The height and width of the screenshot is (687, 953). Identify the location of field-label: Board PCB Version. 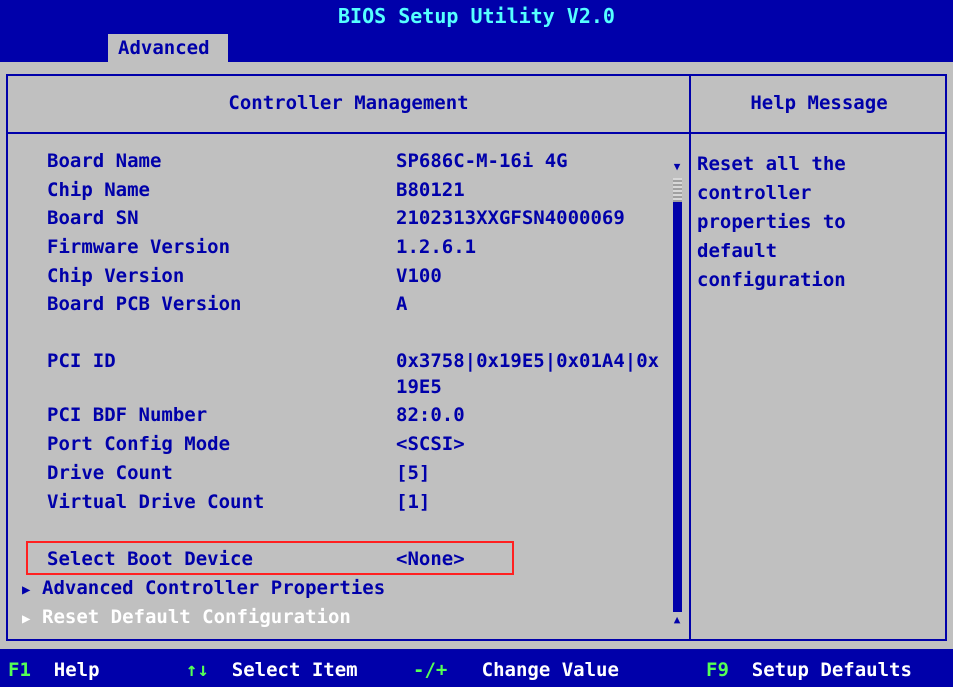
(144, 304).